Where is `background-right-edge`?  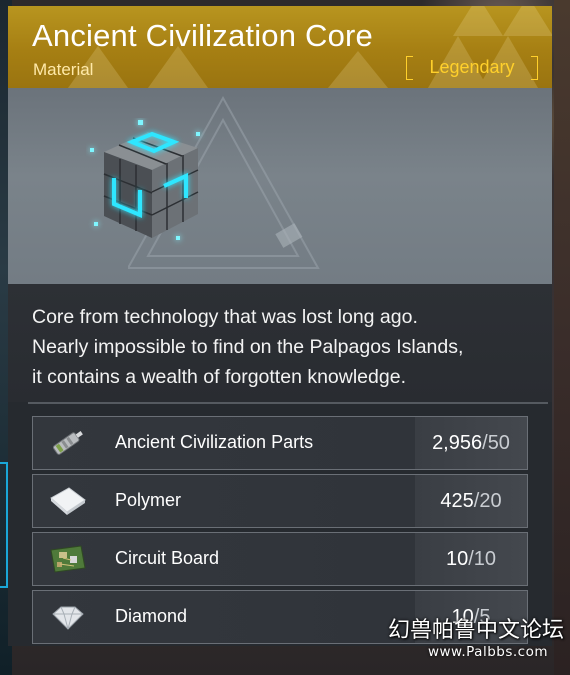
background-right-edge is located at coordinates (562, 337).